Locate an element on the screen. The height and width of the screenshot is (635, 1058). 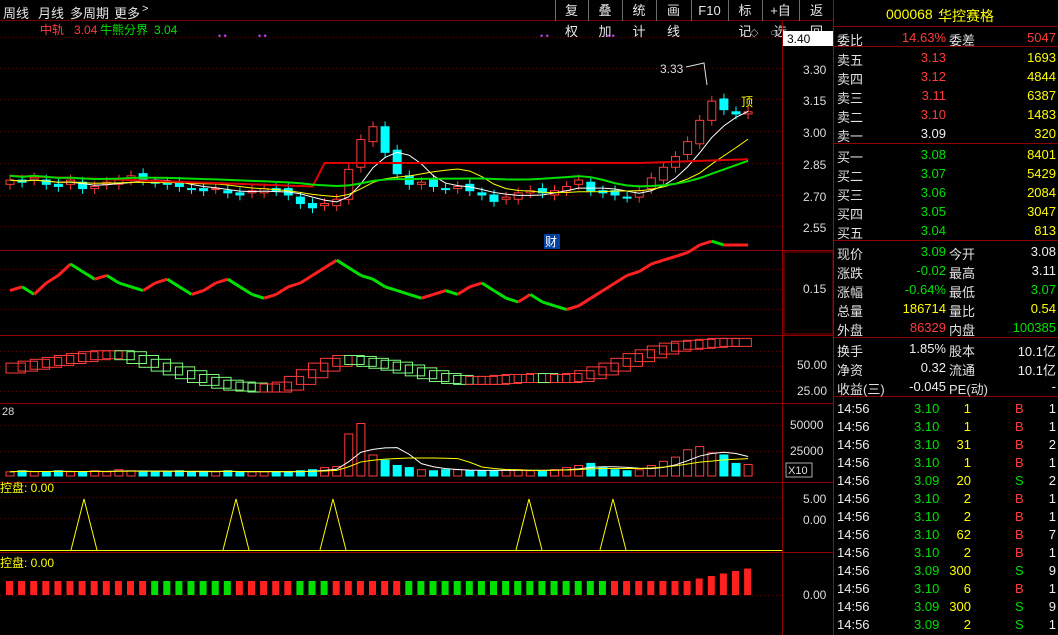
tick-row: 14:56 3.10 1 B 1 is located at coordinates (946, 426).